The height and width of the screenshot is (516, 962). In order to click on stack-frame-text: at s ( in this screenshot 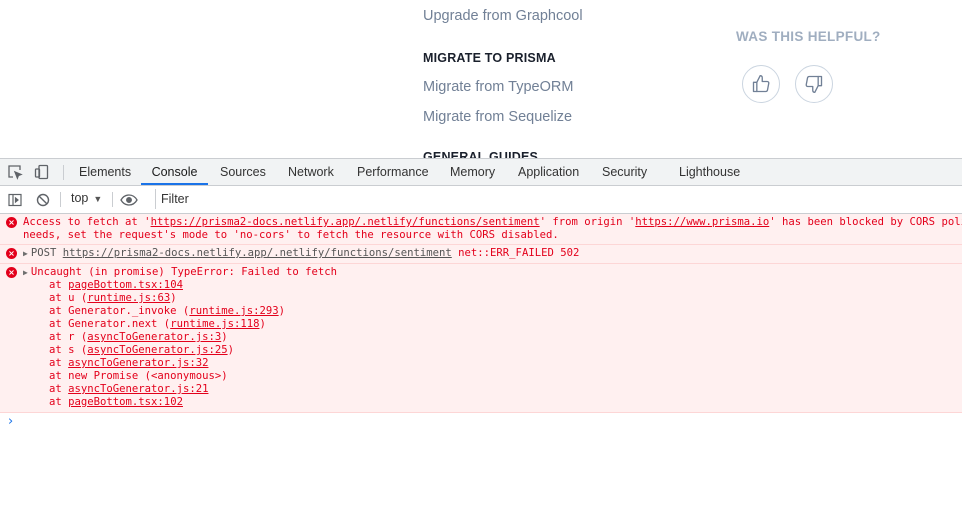, I will do `click(68, 350)`.